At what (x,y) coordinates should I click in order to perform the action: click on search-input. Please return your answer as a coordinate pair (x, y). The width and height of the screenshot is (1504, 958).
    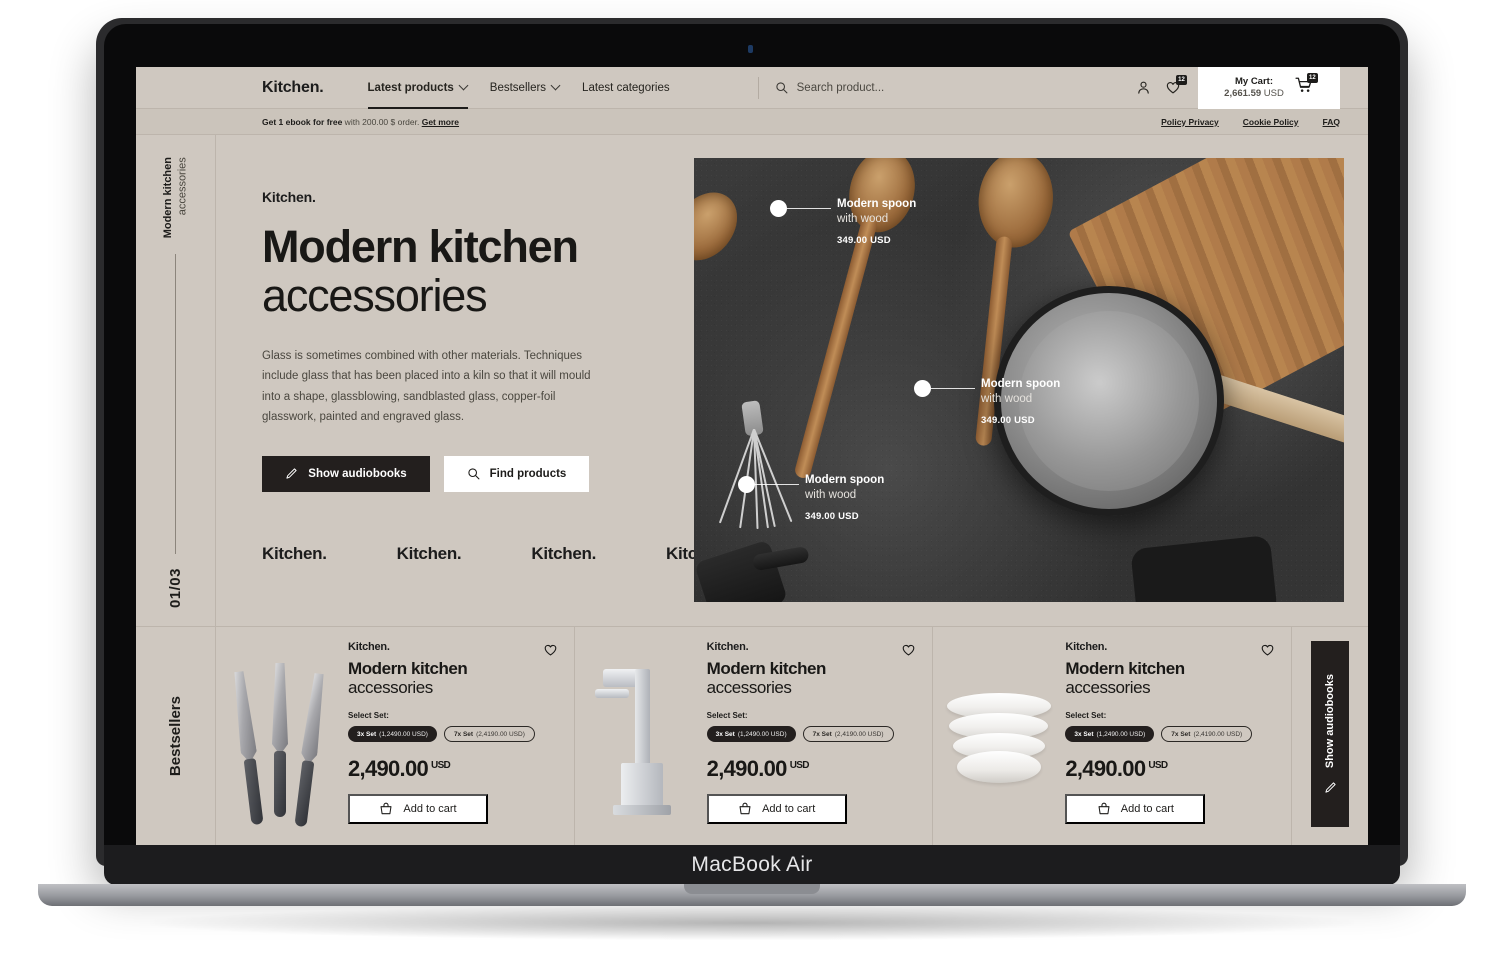
    Looking at the image, I should click on (901, 87).